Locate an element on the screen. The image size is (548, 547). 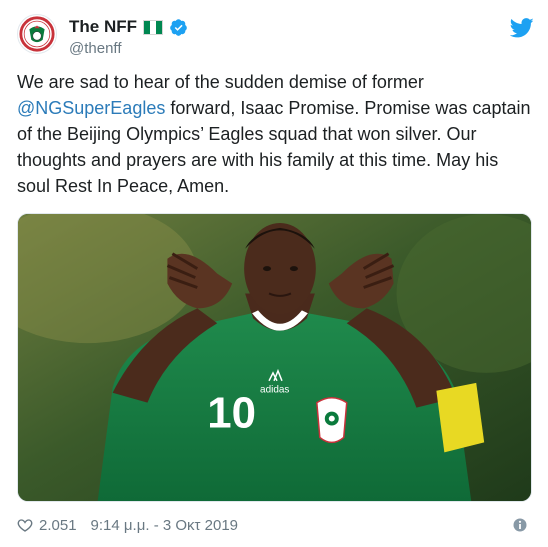
jersey-number: 10 is located at coordinates (231, 413).